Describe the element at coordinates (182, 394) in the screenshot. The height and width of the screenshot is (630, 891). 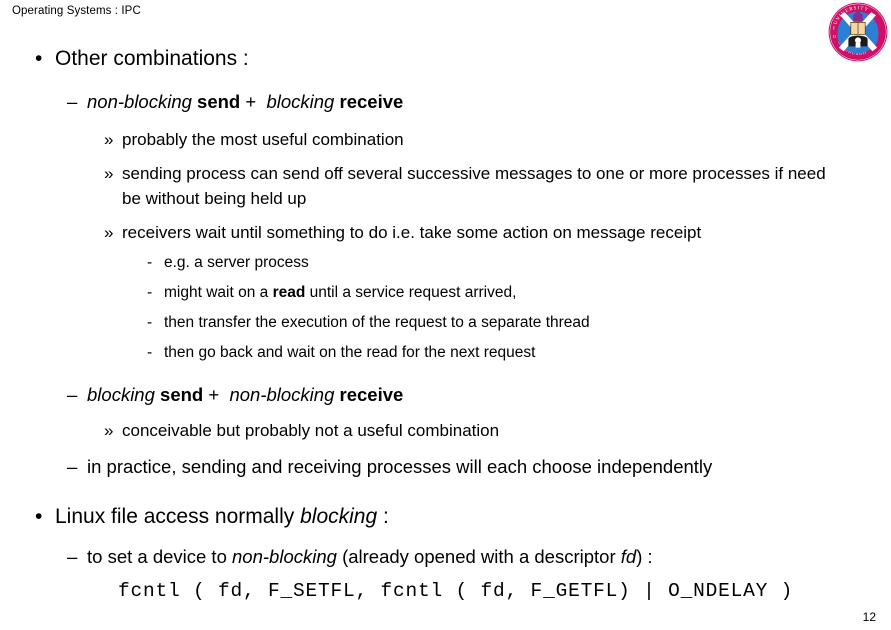
I see `term-send-2: send` at that location.